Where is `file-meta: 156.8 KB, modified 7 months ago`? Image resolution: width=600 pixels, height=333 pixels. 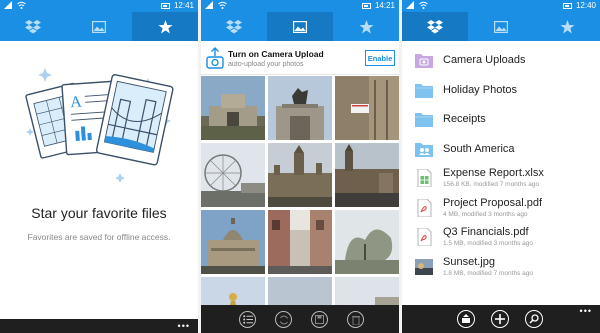
file-meta: 156.8 KB, modified 7 months ago is located at coordinates (491, 184).